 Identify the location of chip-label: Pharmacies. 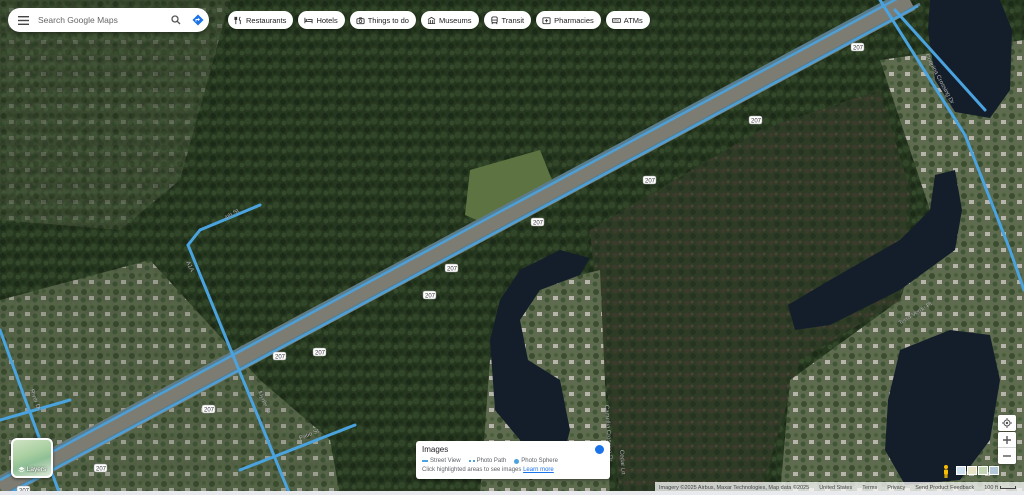
(574, 20).